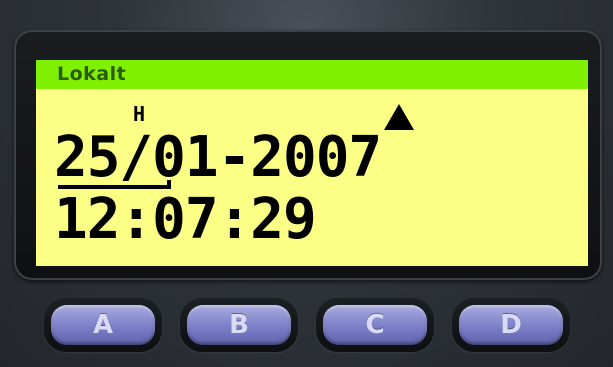 This screenshot has height=367, width=613. I want to click on date-readout: 25/01-2007, so click(218, 157).